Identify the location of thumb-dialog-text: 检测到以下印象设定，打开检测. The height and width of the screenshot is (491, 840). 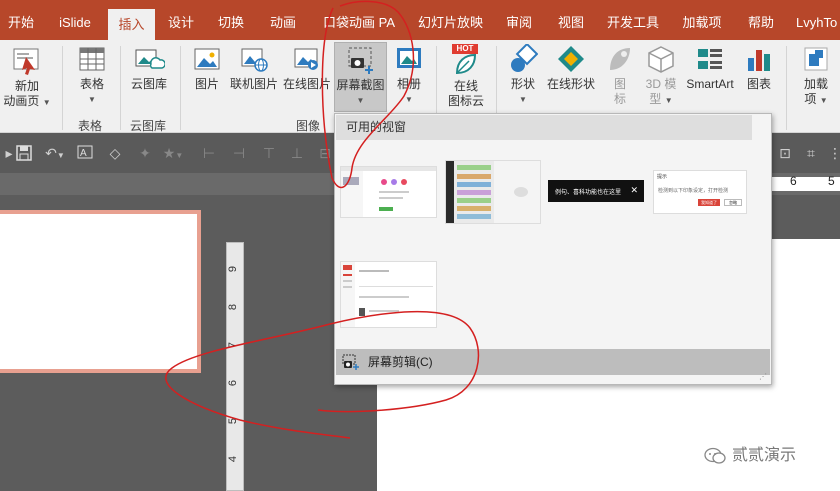
(693, 191).